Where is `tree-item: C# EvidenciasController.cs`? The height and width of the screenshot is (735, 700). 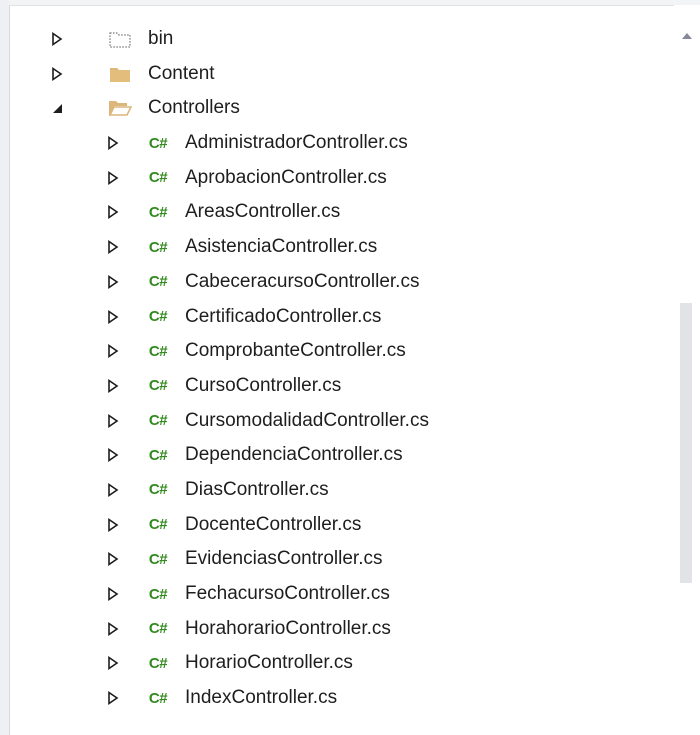
tree-item: C# EvidenciasController.cs is located at coordinates (342, 559).